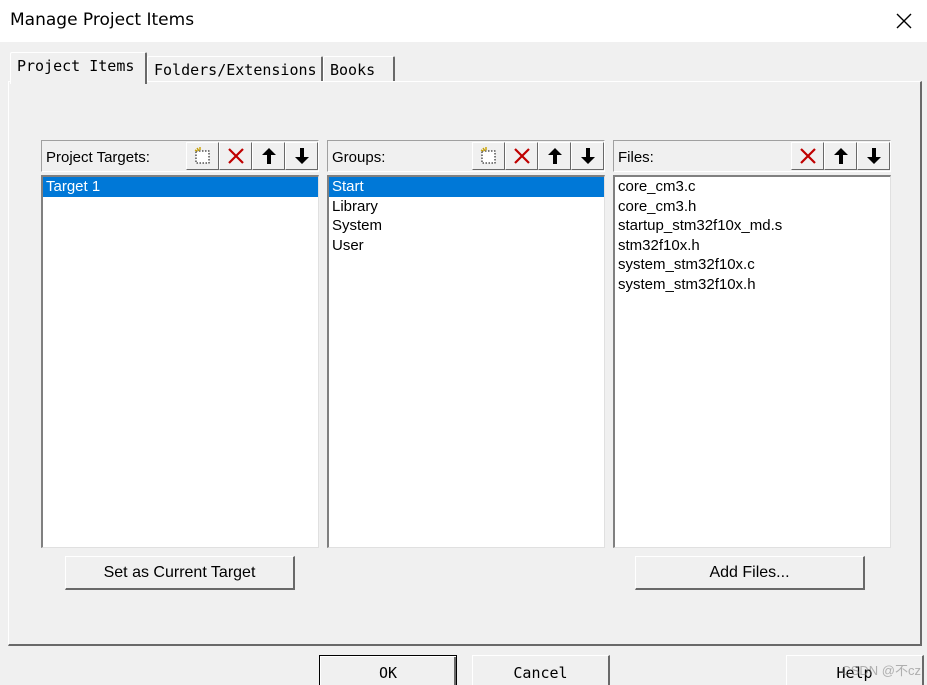  Describe the element at coordinates (466, 187) in the screenshot. I see `list-item: Start` at that location.